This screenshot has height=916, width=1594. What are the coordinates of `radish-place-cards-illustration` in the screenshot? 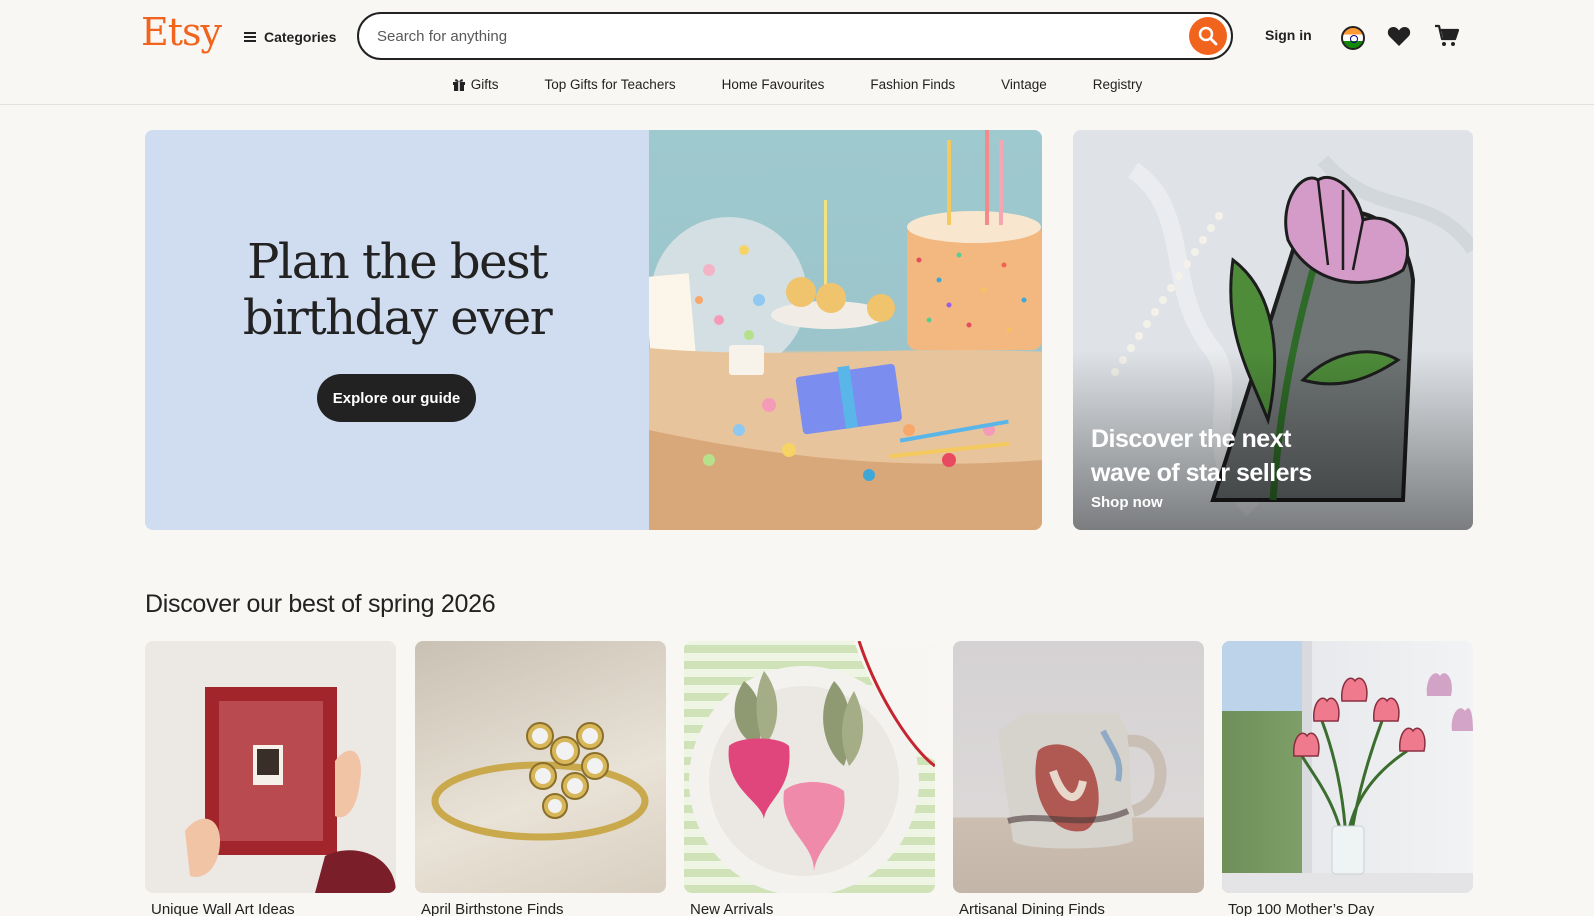 It's located at (812, 767).